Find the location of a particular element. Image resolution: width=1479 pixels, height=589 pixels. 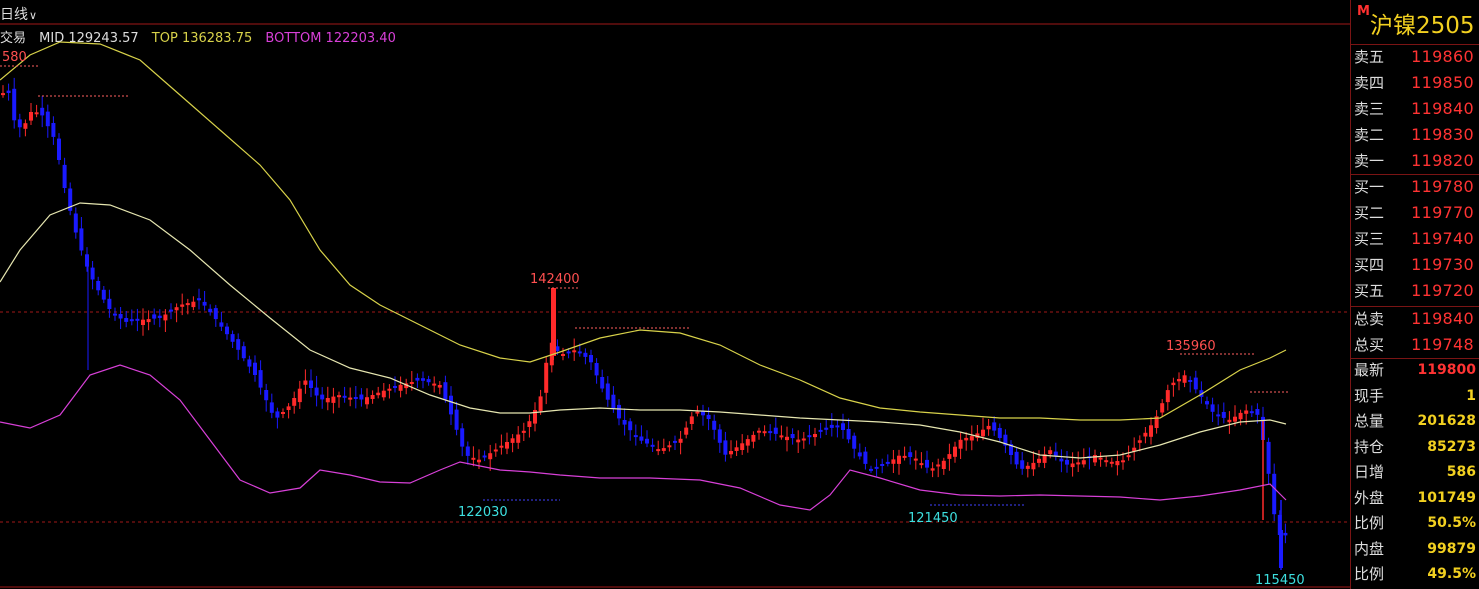

stat-row: 总量 201628 is located at coordinates (1415, 422).